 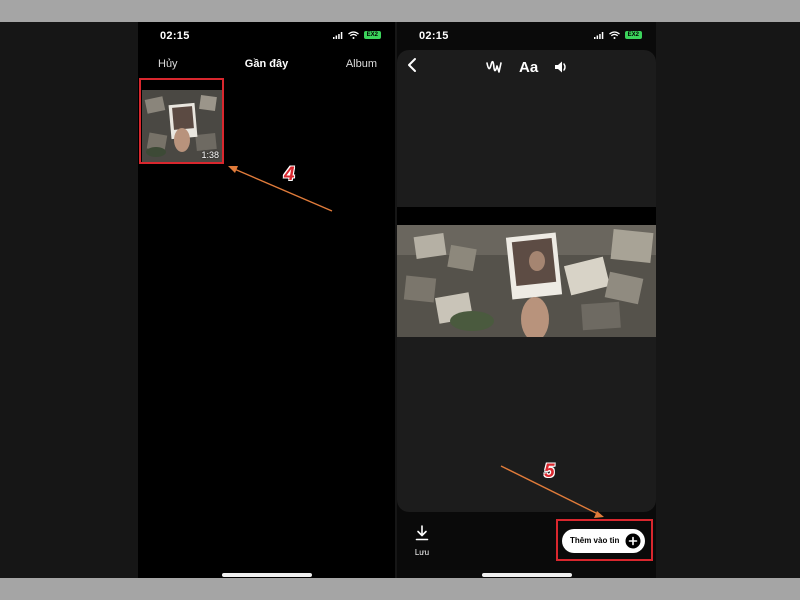 What do you see at coordinates (422, 552) in the screenshot?
I see `save-label: Lưu` at bounding box center [422, 552].